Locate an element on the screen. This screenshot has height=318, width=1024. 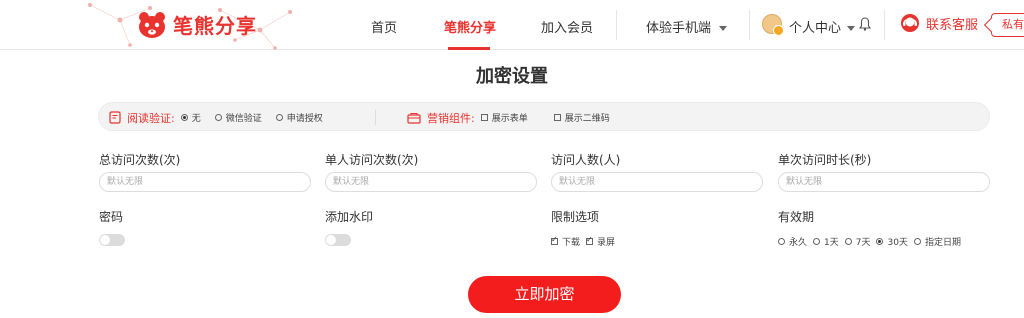
watermark-toggle is located at coordinates (338, 240).